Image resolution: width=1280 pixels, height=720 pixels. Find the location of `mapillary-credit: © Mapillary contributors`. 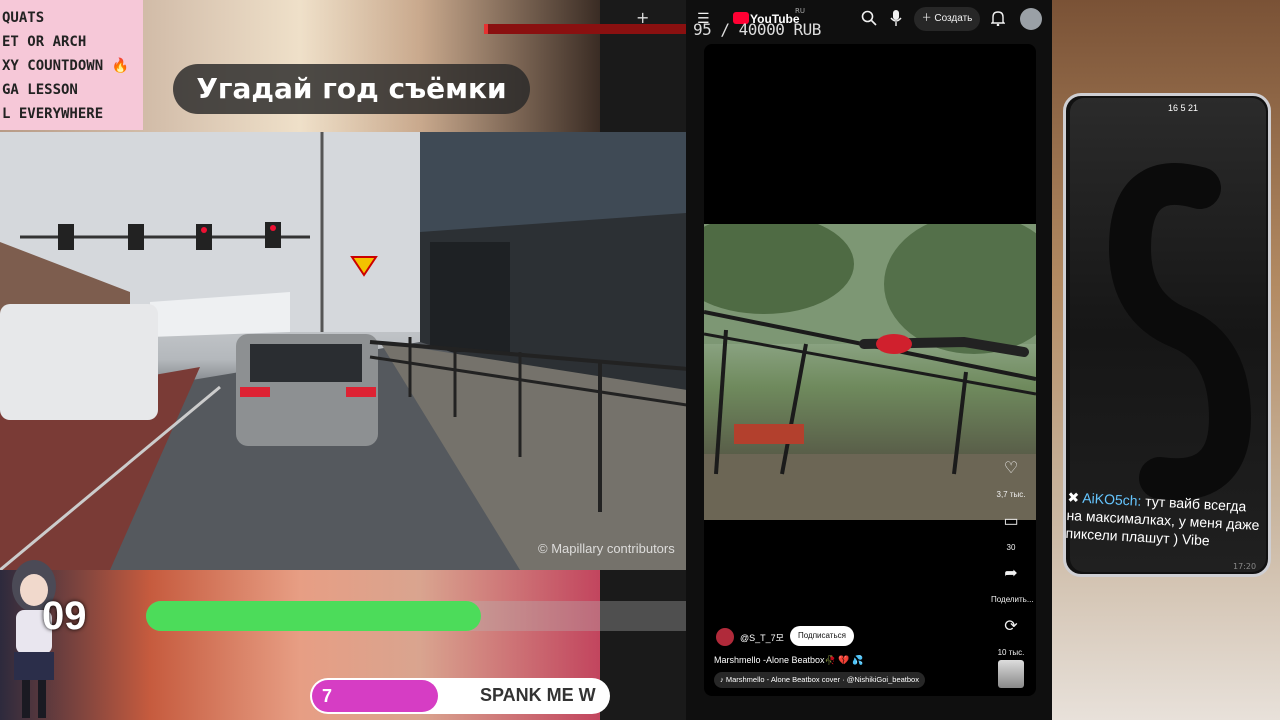

mapillary-credit: © Mapillary contributors is located at coordinates (606, 548).